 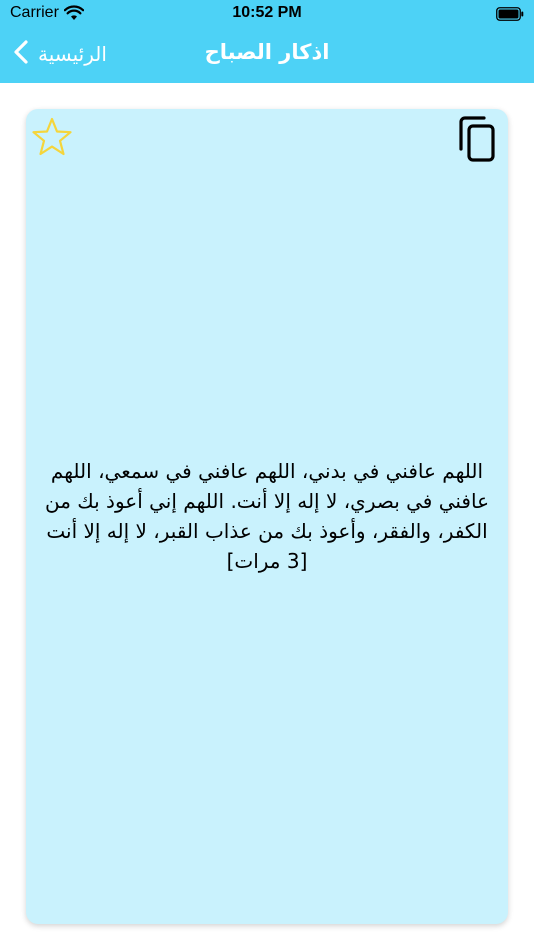 What do you see at coordinates (52, 137) in the screenshot?
I see `favorite-button` at bounding box center [52, 137].